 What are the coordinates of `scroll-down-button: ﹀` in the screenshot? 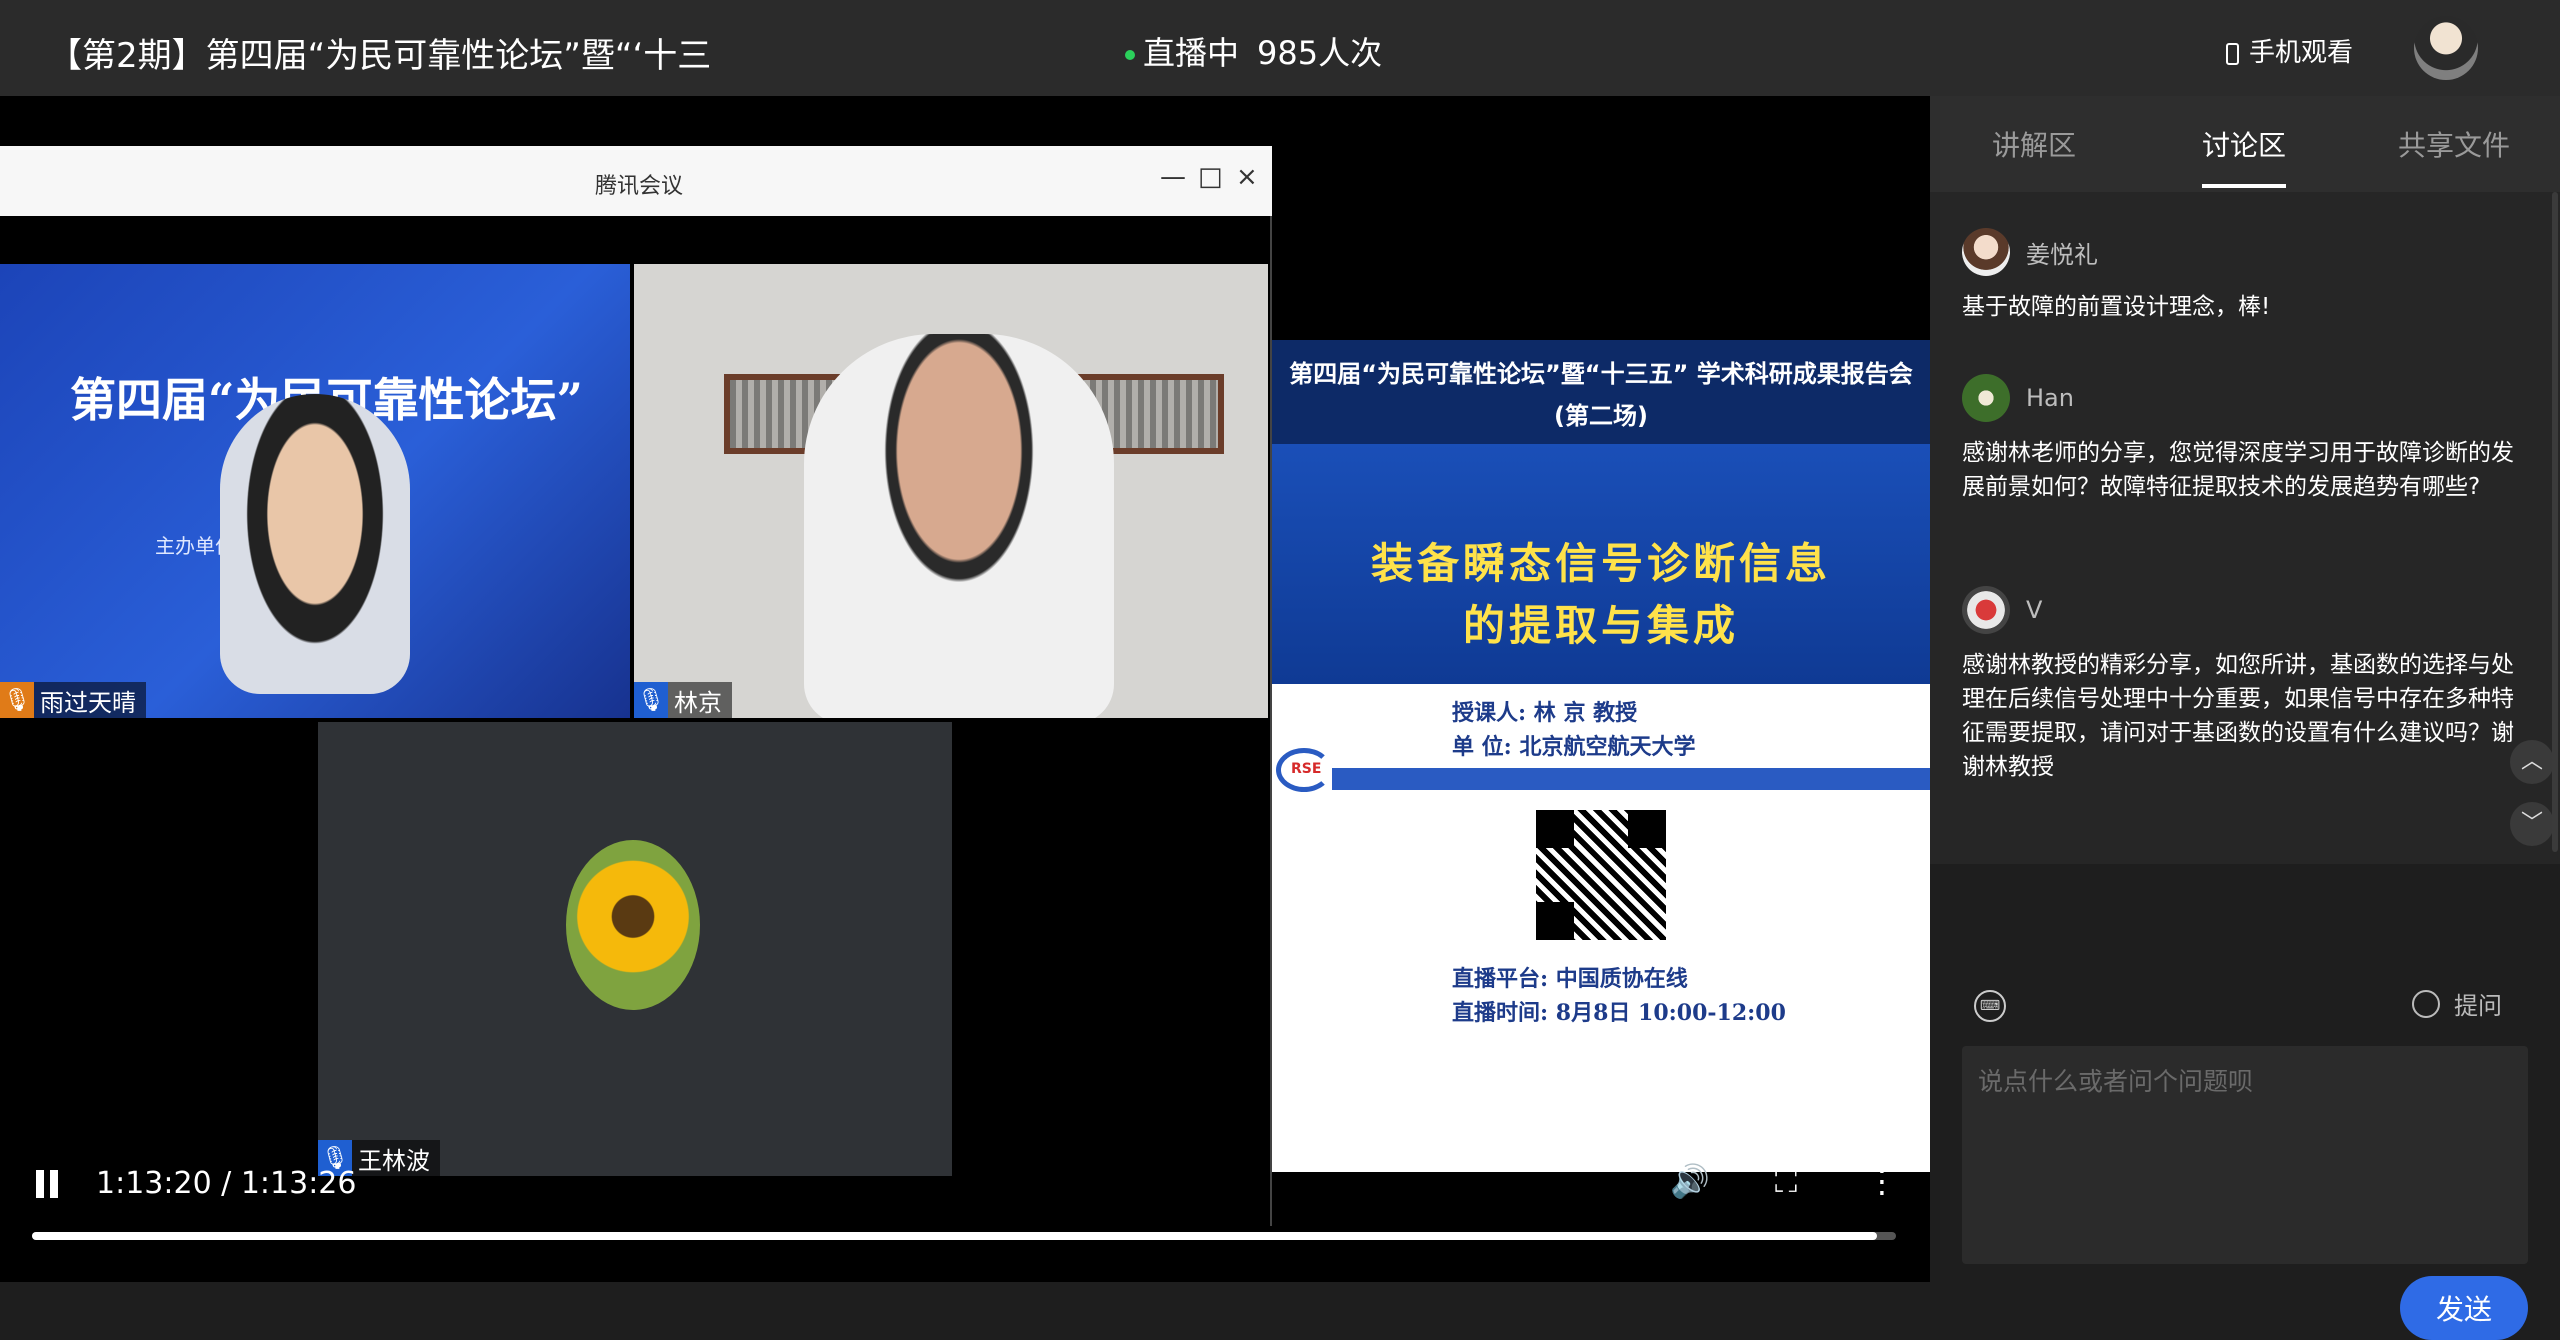 It's located at (2532, 824).